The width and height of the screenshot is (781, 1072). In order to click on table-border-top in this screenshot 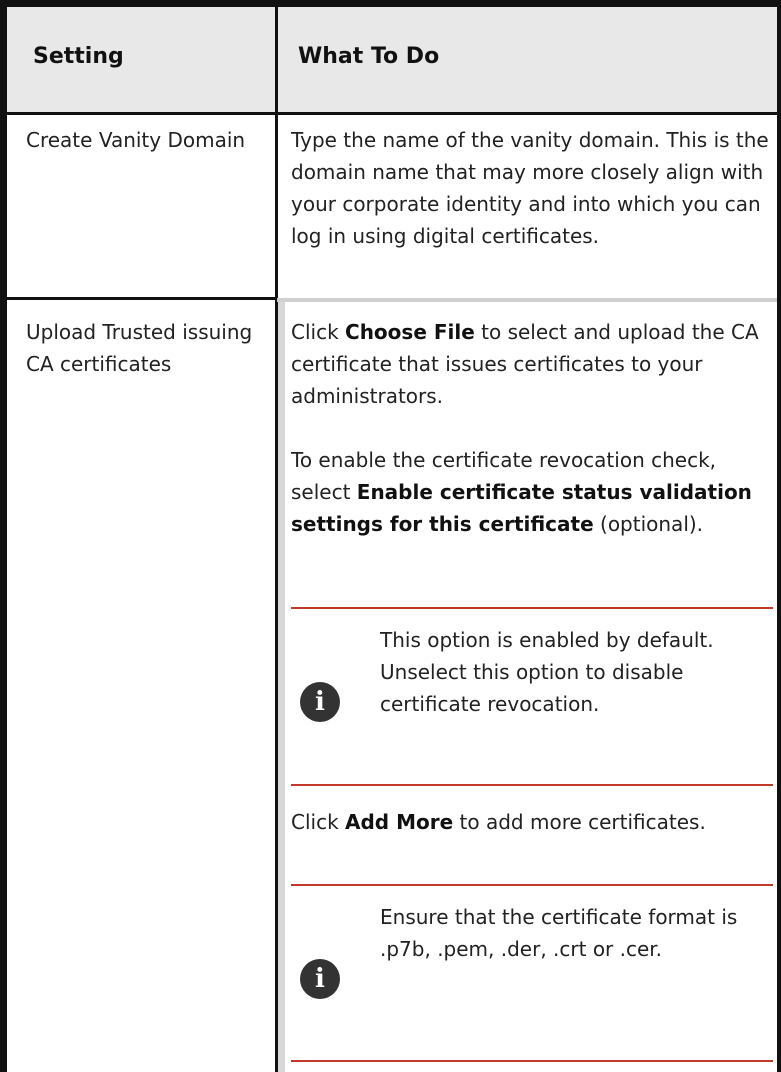, I will do `click(390, 3)`.